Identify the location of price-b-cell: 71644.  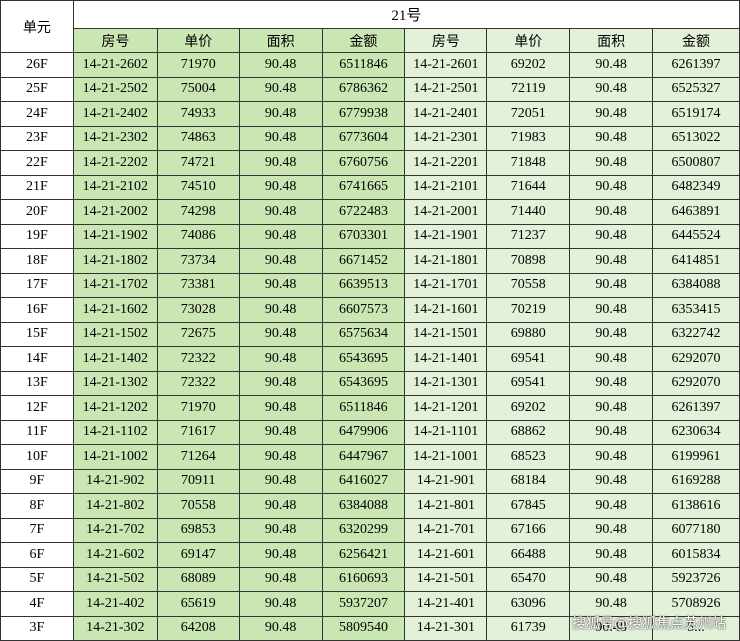
(528, 187).